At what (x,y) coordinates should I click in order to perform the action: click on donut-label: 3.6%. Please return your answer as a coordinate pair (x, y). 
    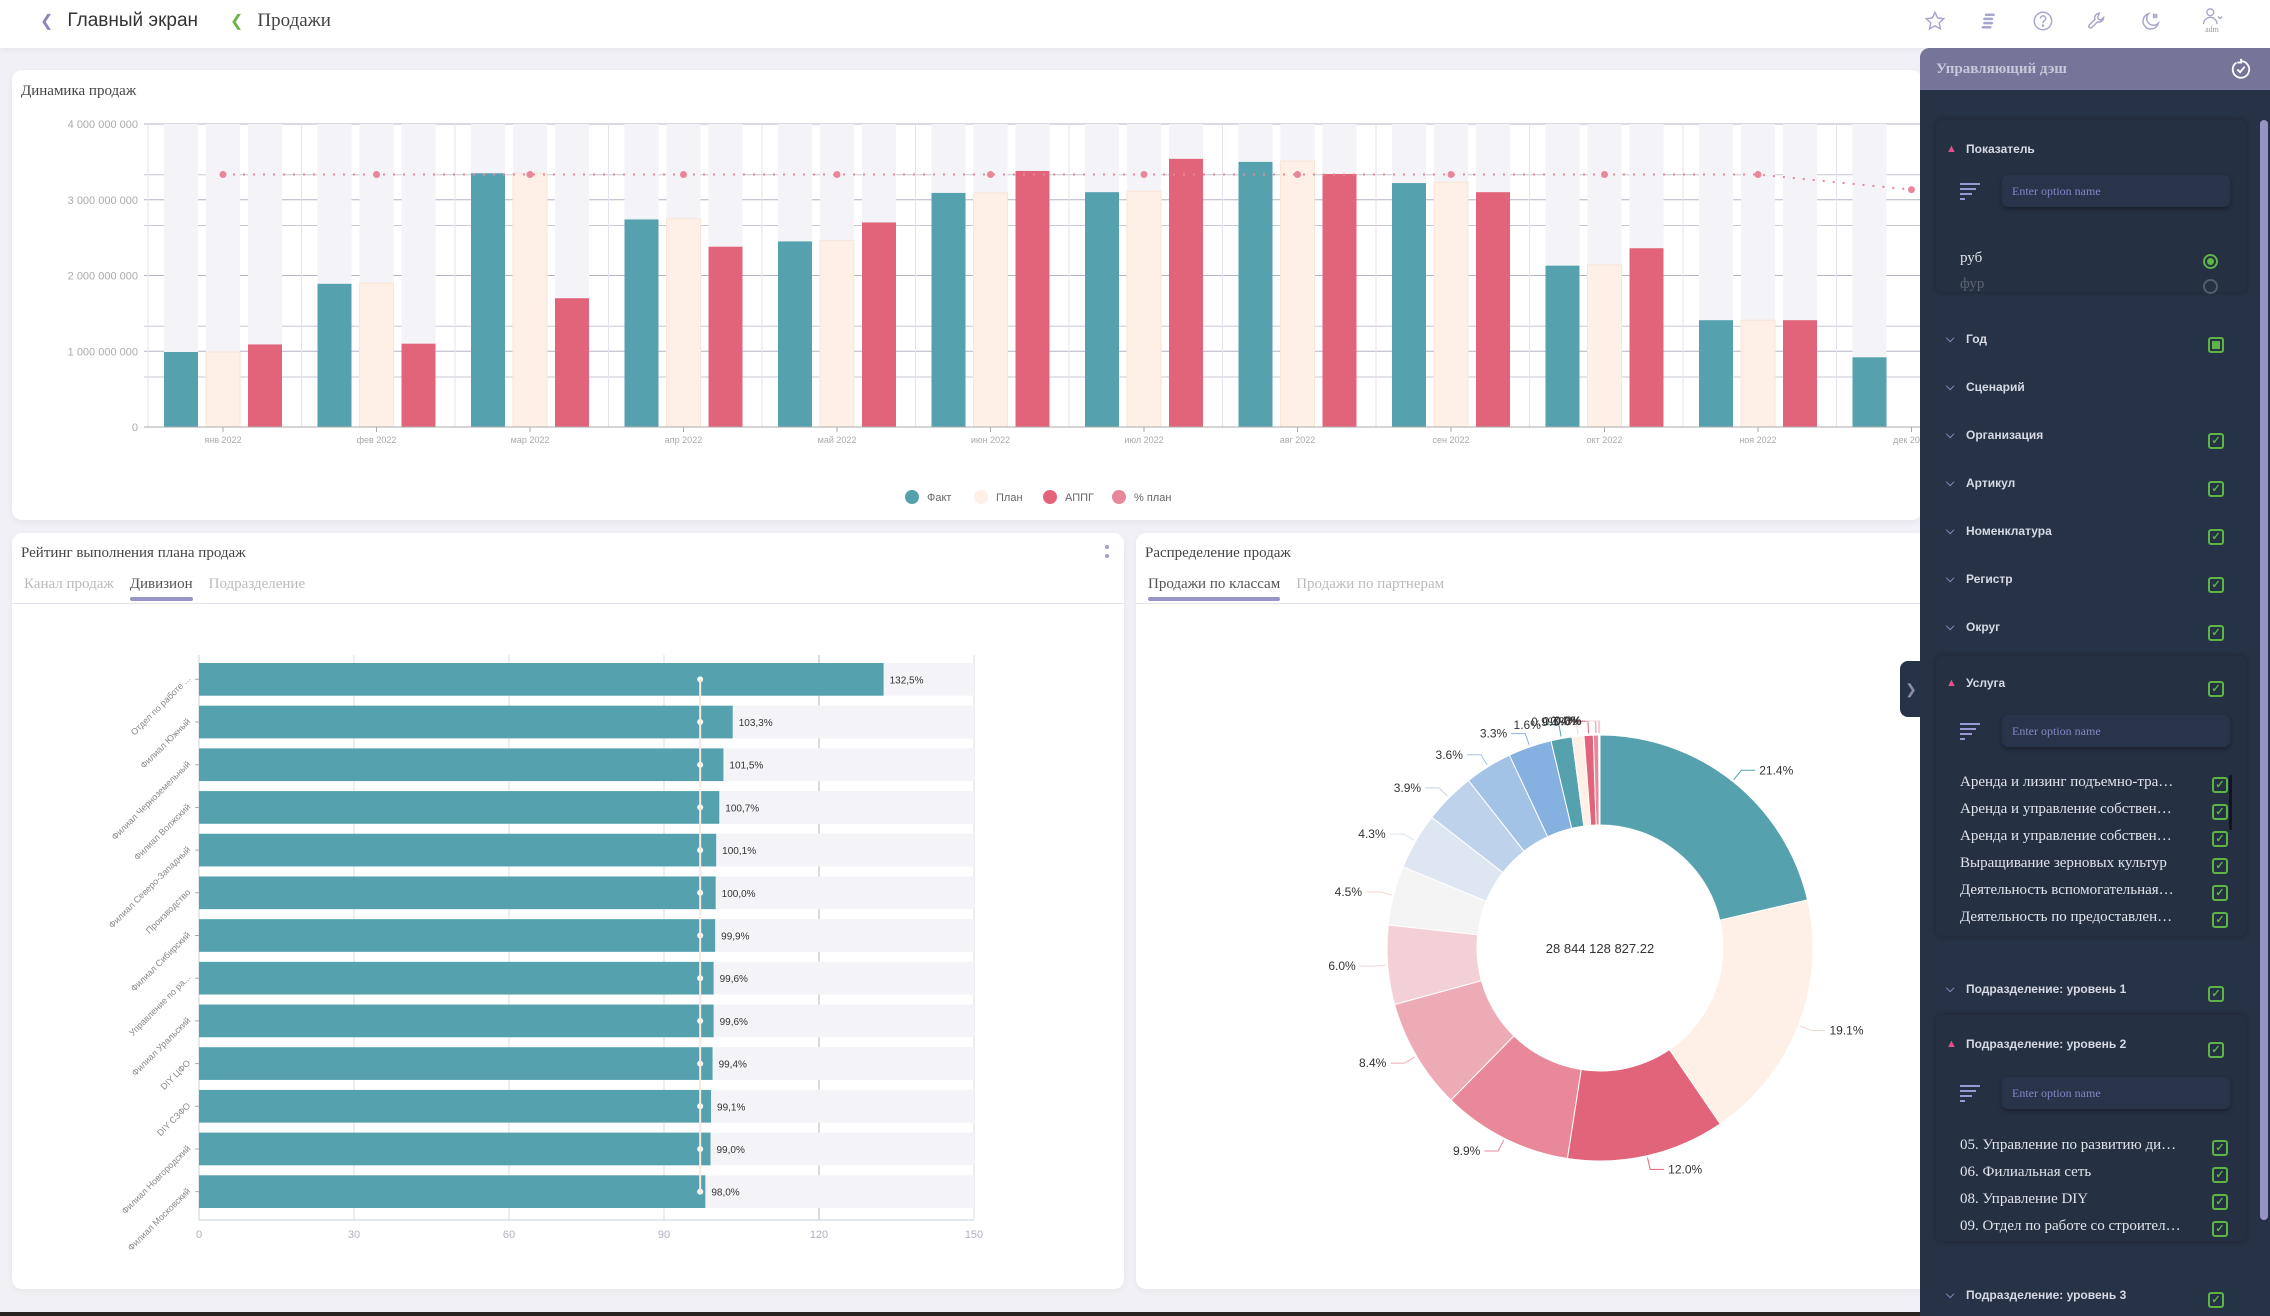
    Looking at the image, I should click on (1450, 755).